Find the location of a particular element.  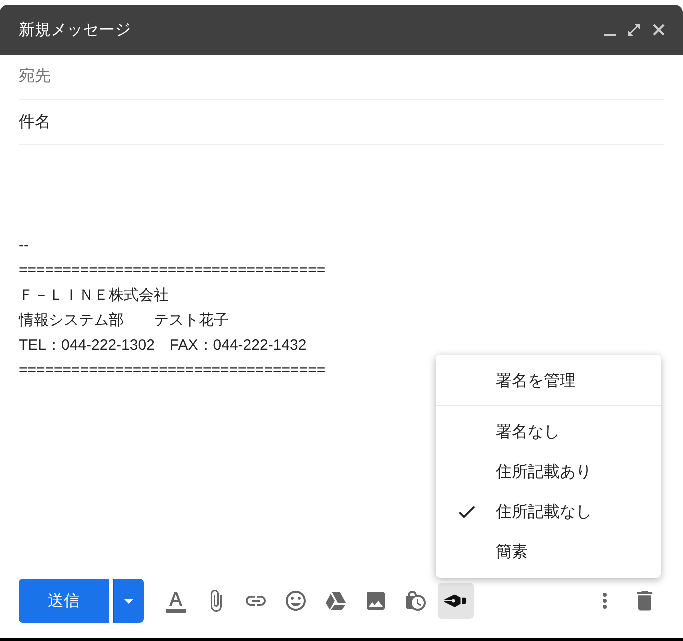

menu-item: 住所記載なし is located at coordinates (548, 512).